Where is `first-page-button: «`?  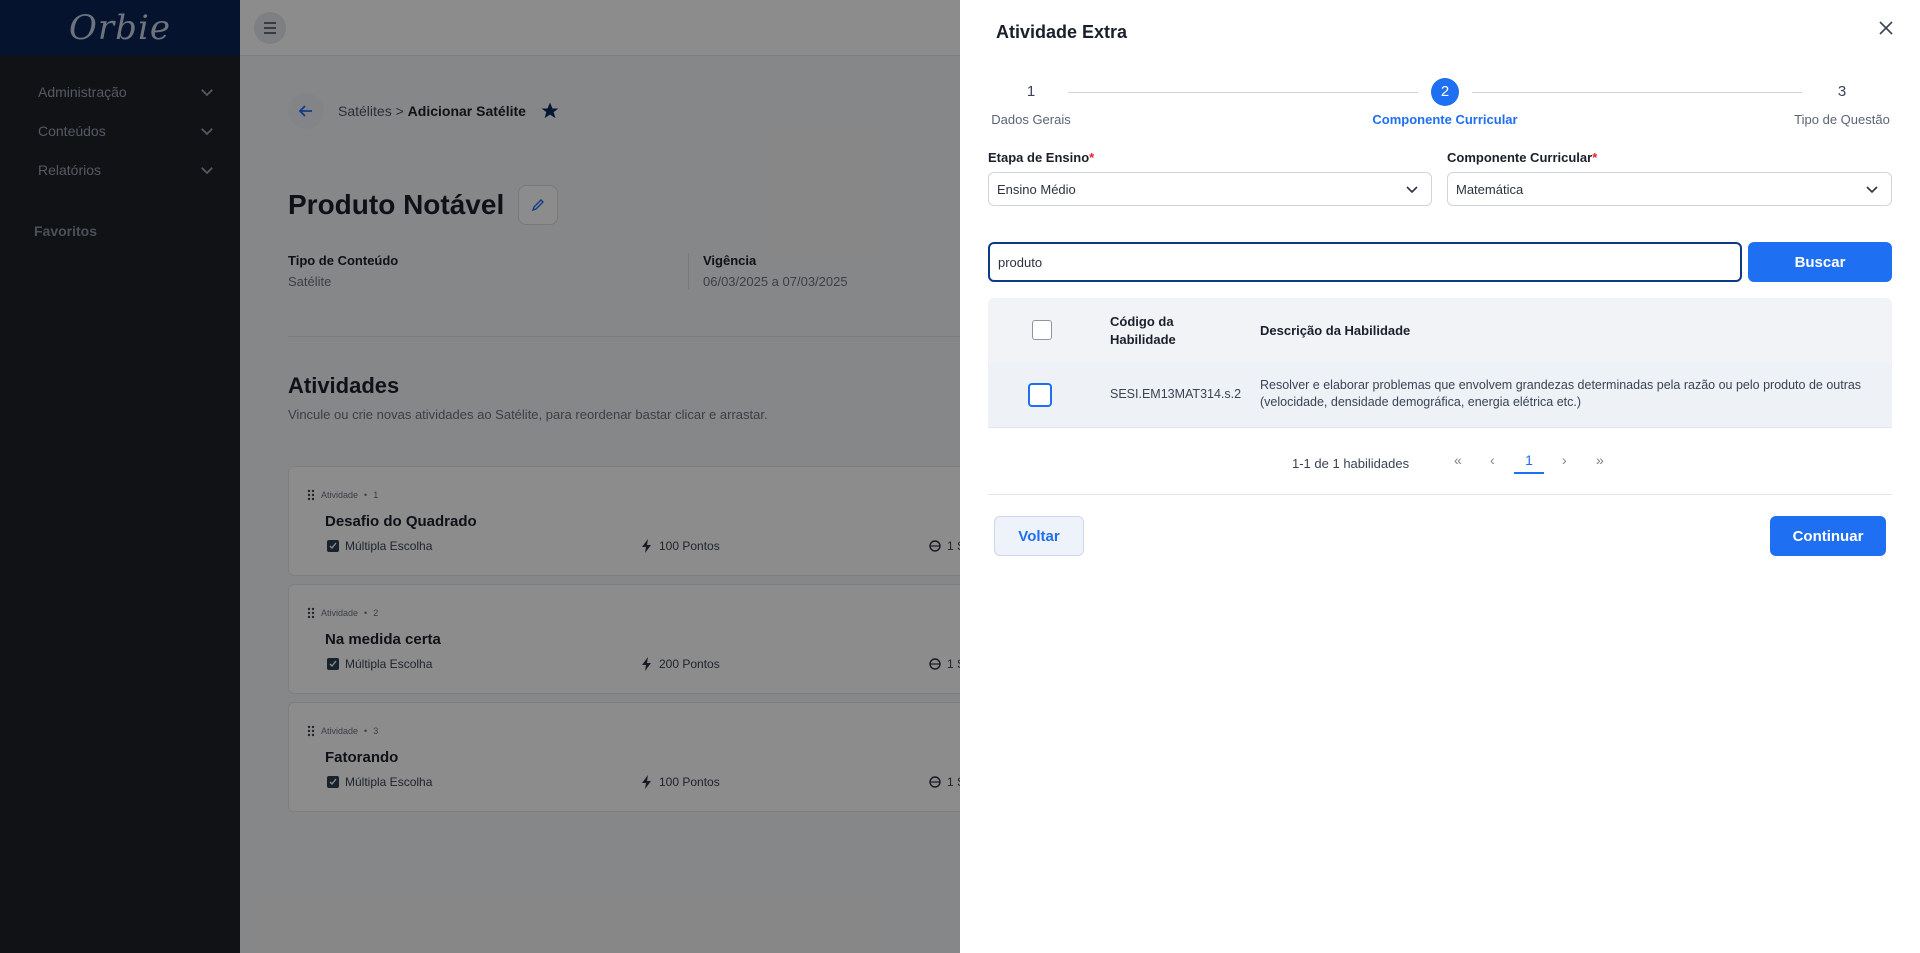 first-page-button: « is located at coordinates (1458, 460).